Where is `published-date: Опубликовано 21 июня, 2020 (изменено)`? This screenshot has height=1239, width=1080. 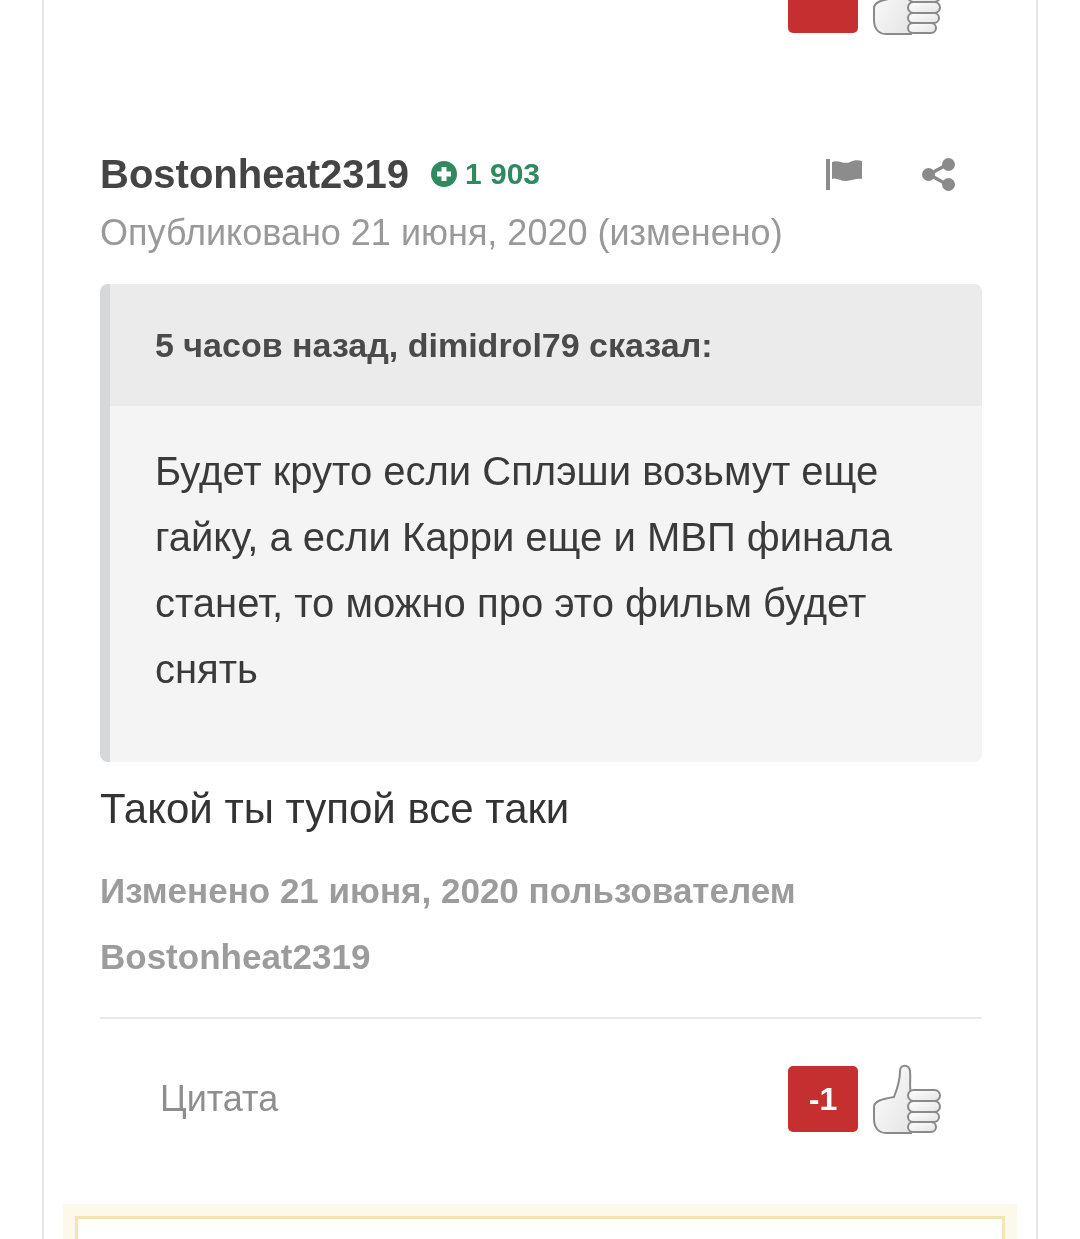 published-date: Опубликовано 21 июня, 2020 (изменено) is located at coordinates (442, 233).